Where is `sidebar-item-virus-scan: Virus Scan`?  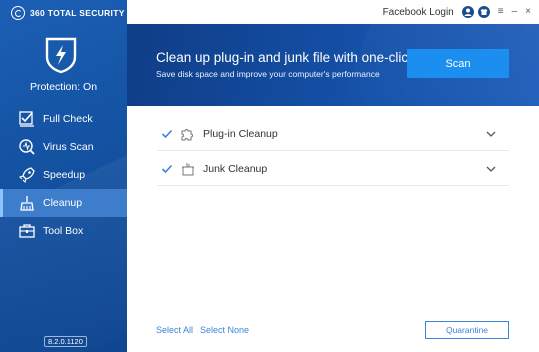
sidebar-item-virus-scan: Virus Scan is located at coordinates (63, 147).